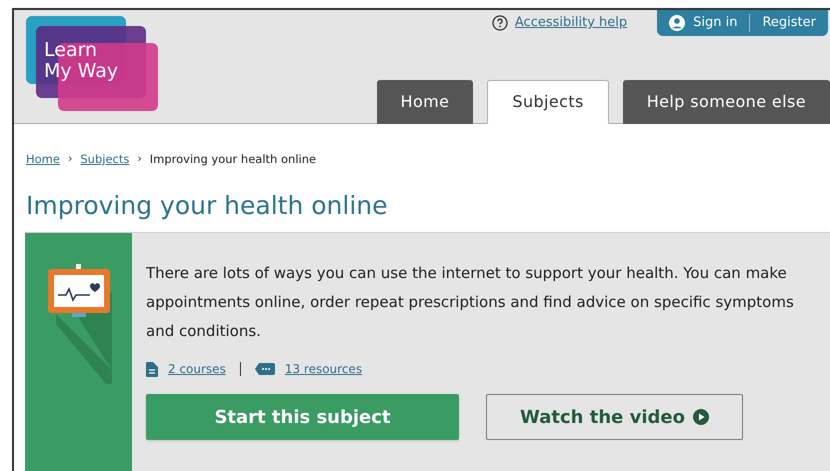 The image size is (830, 471). I want to click on nav-tab: Home, so click(425, 102).